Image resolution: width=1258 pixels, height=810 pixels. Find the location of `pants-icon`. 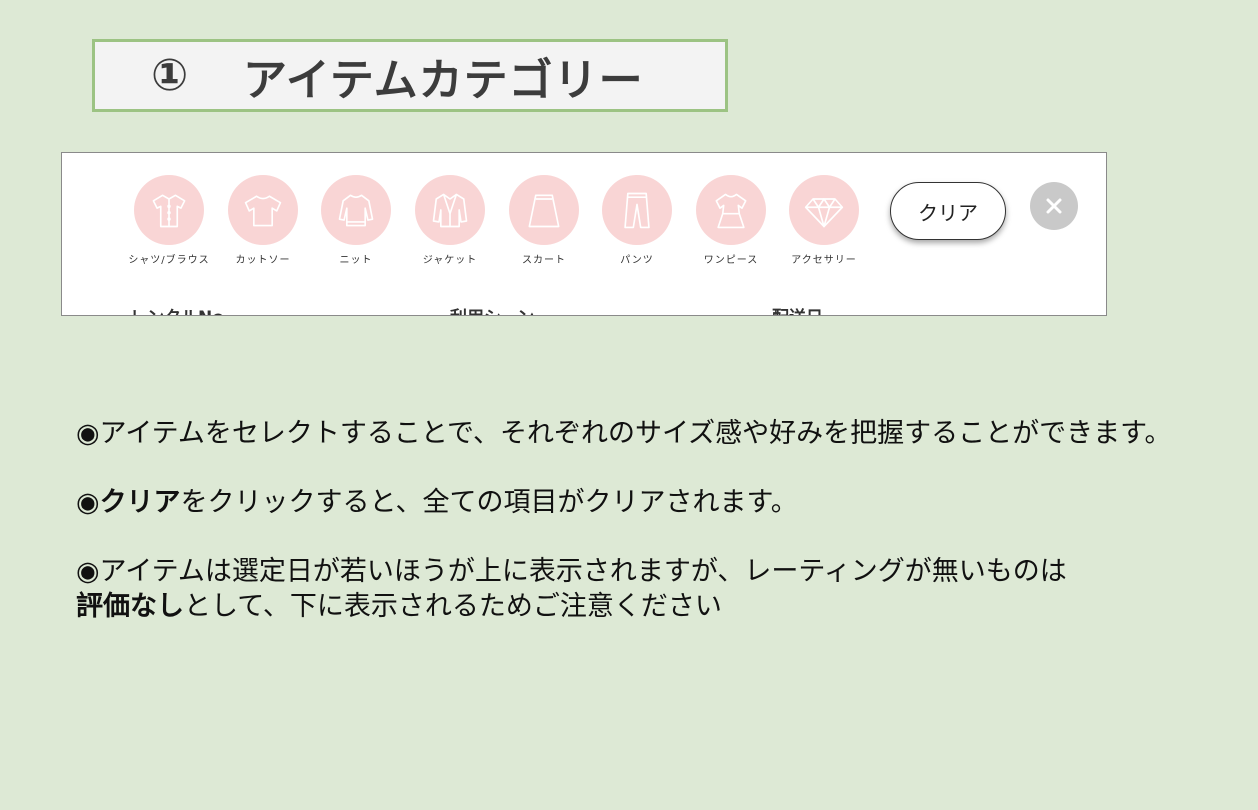

pants-icon is located at coordinates (637, 210).